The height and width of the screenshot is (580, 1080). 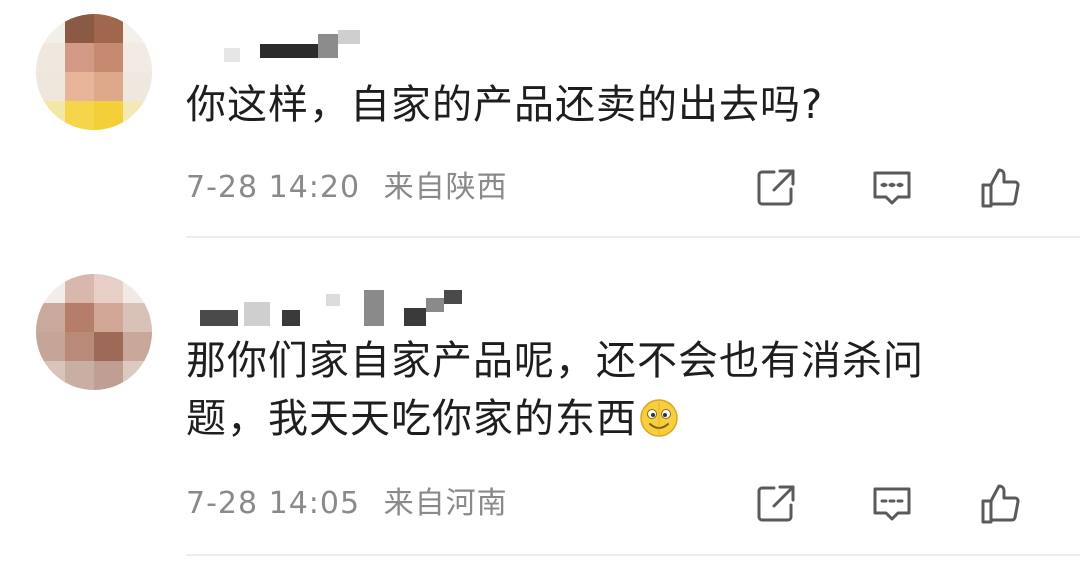 I want to click on comment-text-line-2-text: 题，我天天吃你家的东西, so click(x=411, y=419).